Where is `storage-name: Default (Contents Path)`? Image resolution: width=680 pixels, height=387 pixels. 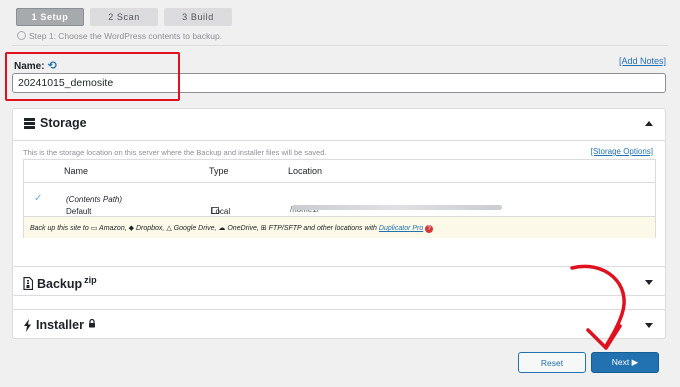 storage-name: Default (Contents Path) is located at coordinates (94, 205).